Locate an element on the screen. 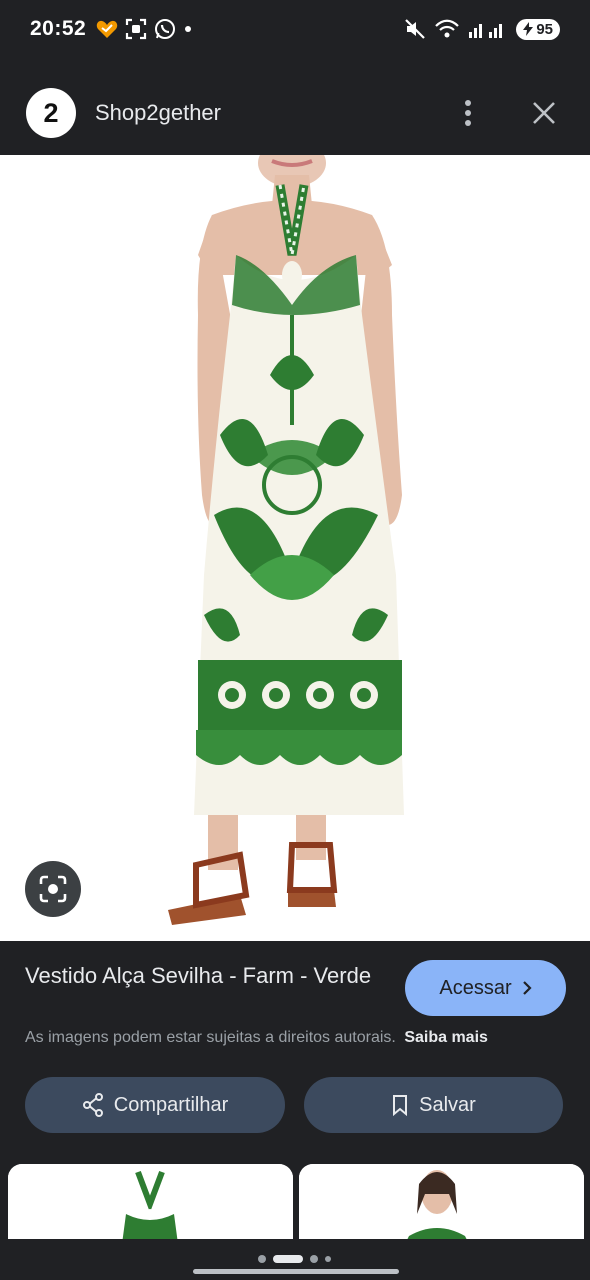 The height and width of the screenshot is (1280, 590). status-time: 20:52 is located at coordinates (58, 28).